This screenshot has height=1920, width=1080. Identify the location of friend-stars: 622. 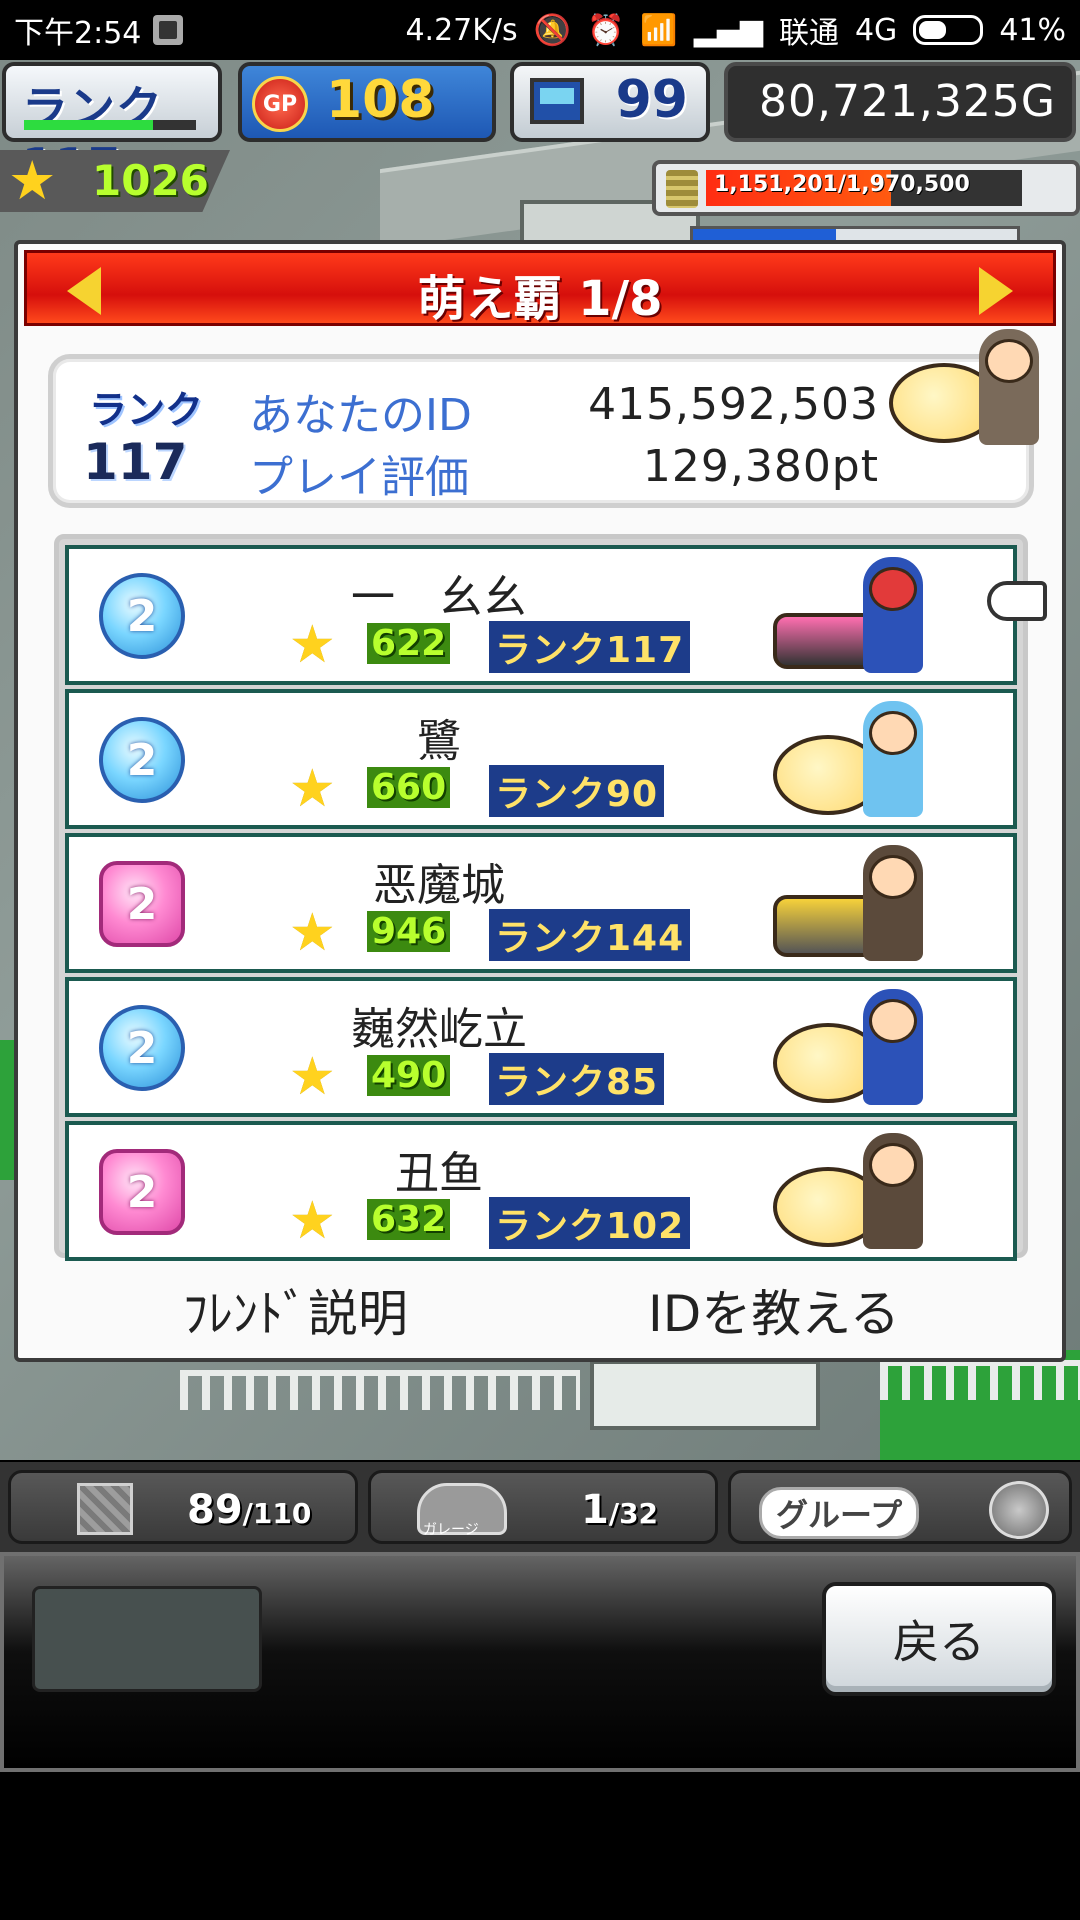
(409, 643).